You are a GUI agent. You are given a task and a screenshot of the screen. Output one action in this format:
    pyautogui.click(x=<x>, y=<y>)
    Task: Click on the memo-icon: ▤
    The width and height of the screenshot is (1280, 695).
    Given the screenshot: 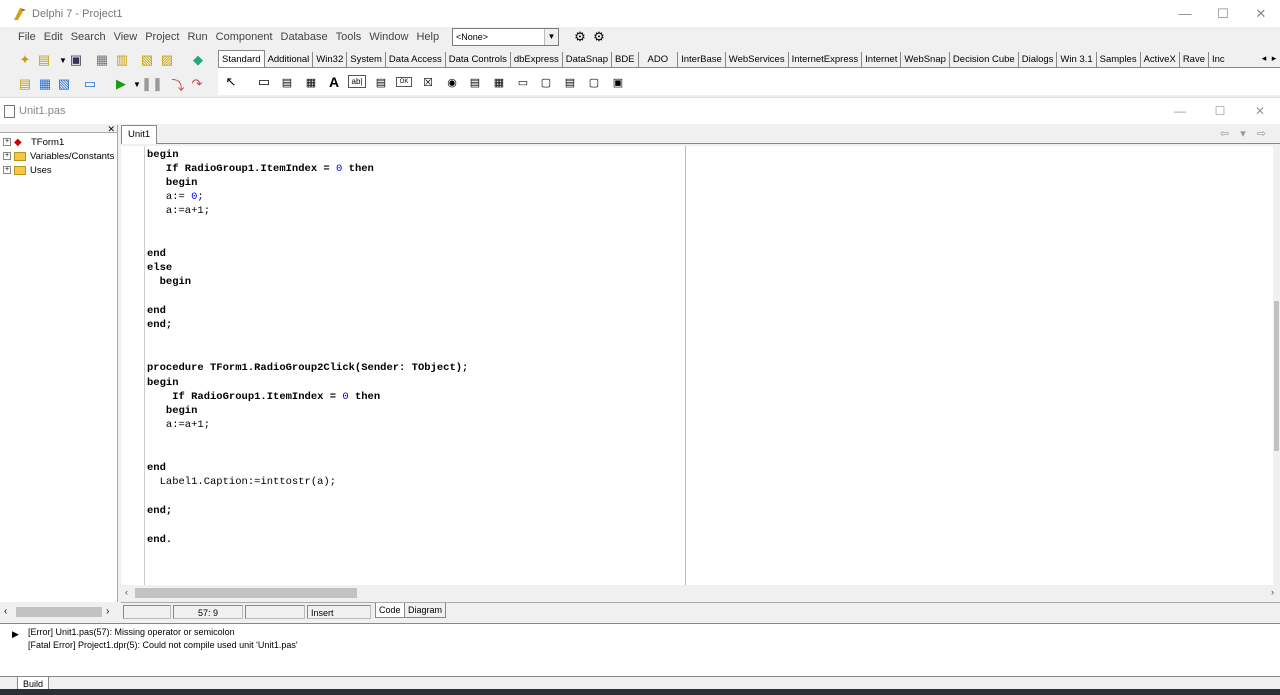 What is the action you would take?
    pyautogui.click(x=381, y=82)
    